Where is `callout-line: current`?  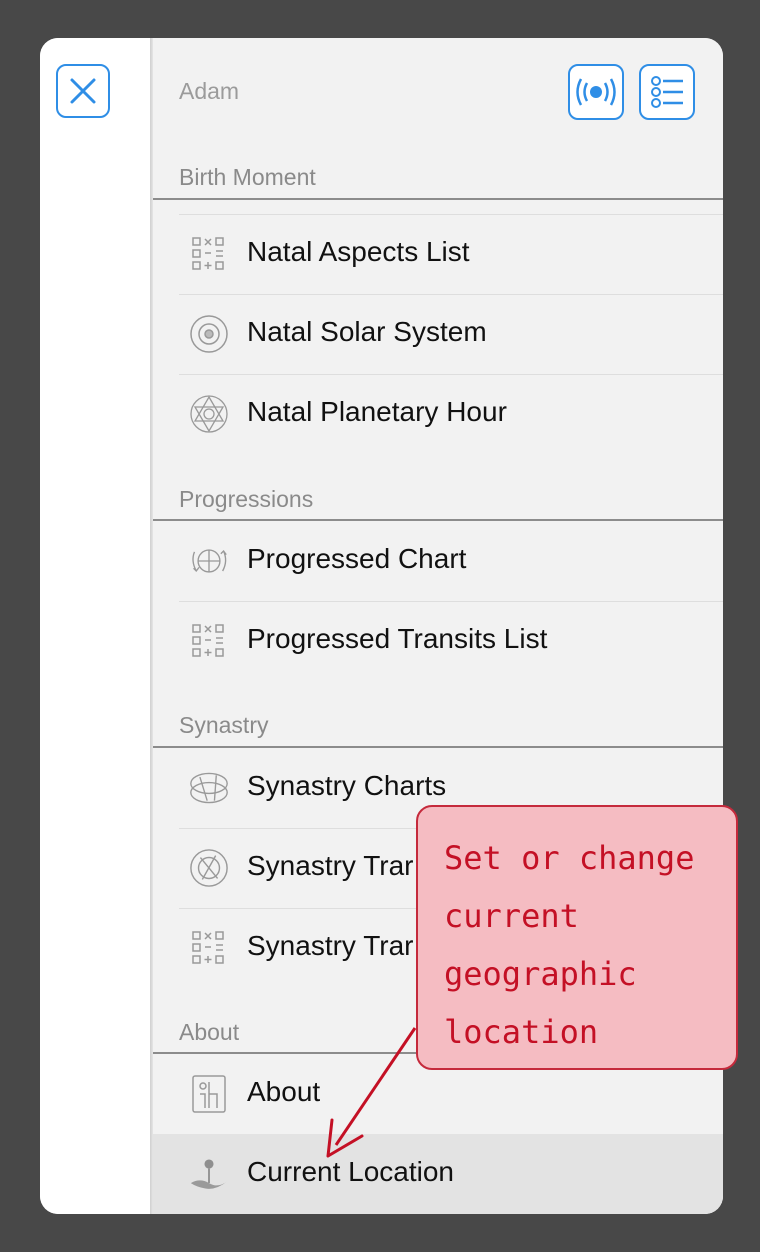
callout-line: current is located at coordinates (511, 916).